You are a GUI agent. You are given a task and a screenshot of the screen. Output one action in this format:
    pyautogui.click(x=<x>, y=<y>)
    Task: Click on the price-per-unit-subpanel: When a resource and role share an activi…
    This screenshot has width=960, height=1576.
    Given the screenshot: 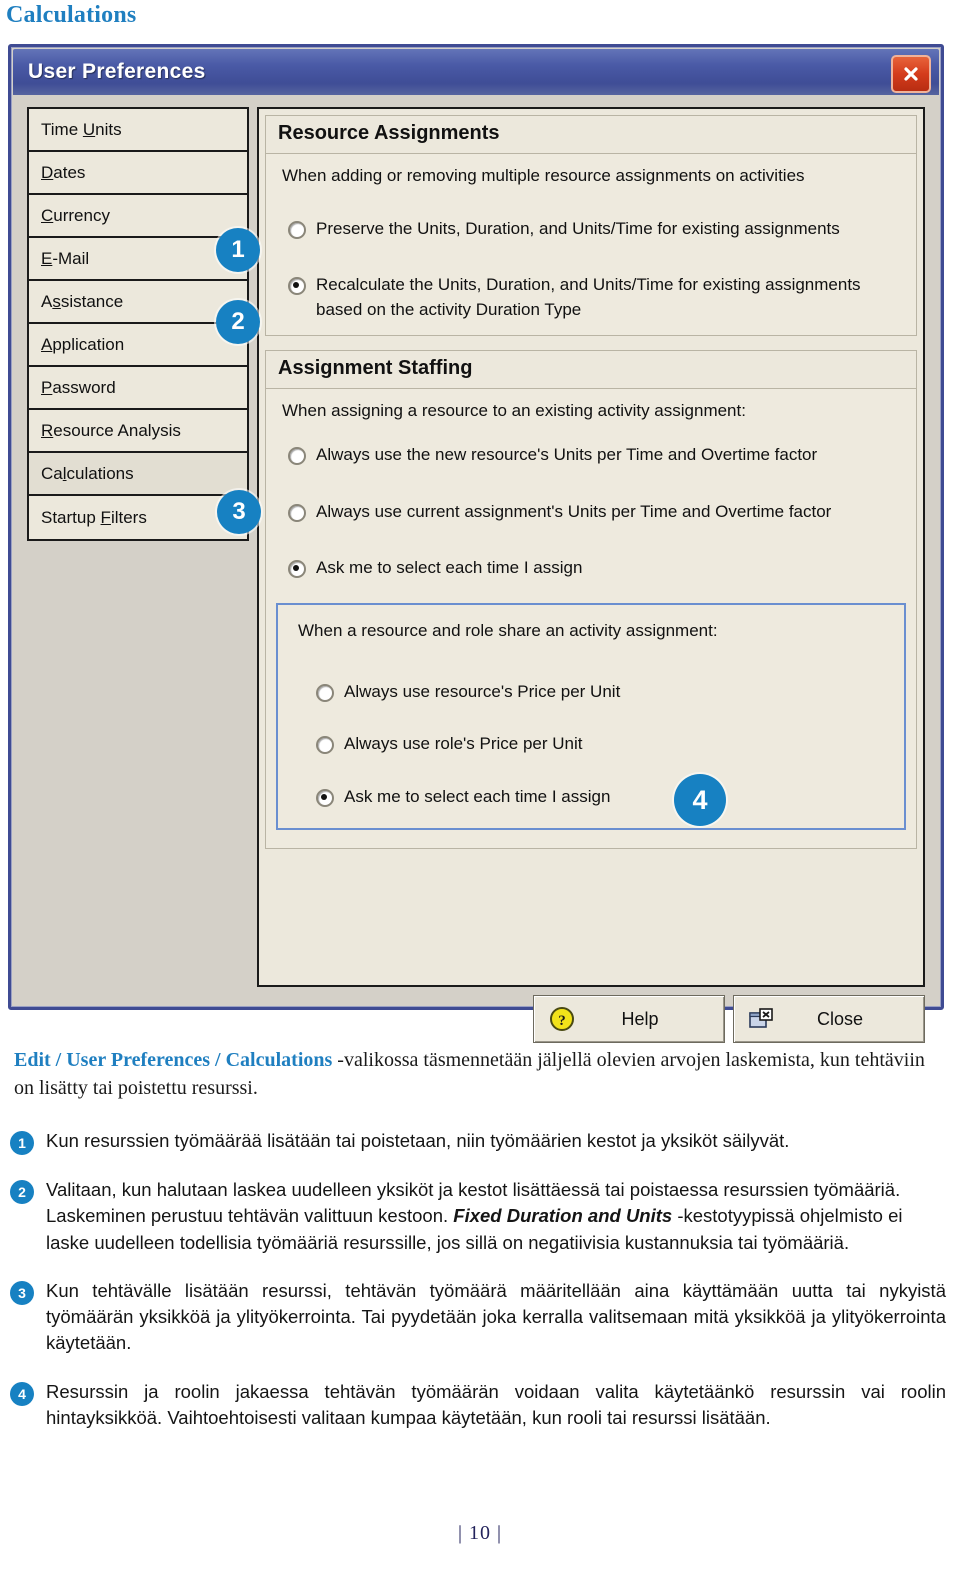 What is the action you would take?
    pyautogui.click(x=591, y=716)
    